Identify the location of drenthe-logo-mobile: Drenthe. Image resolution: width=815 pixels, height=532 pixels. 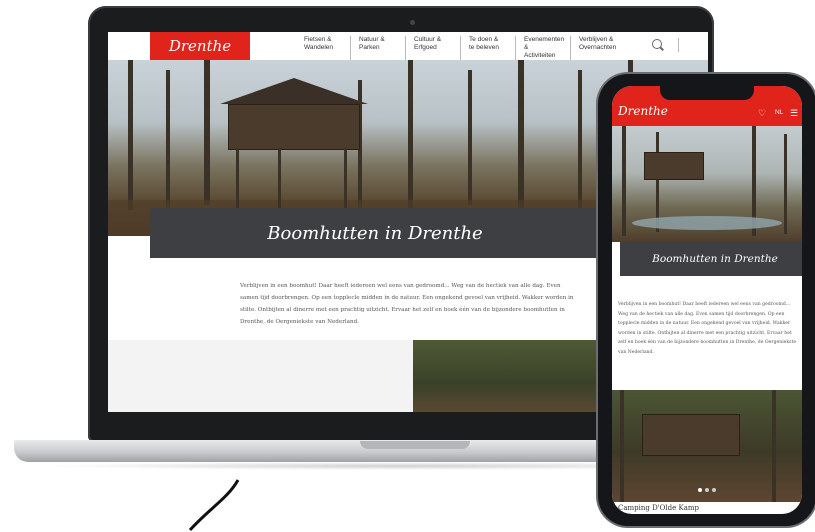
(643, 111).